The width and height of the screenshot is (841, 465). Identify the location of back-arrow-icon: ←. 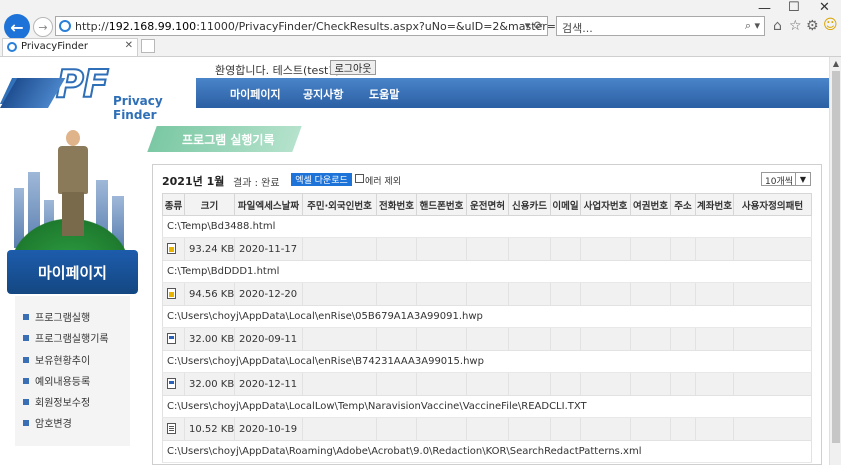
(17, 27).